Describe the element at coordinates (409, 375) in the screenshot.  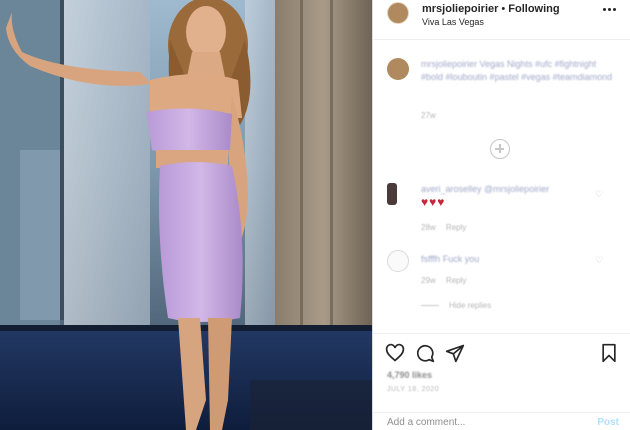
I see `likes-count: 4,790 likes` at that location.